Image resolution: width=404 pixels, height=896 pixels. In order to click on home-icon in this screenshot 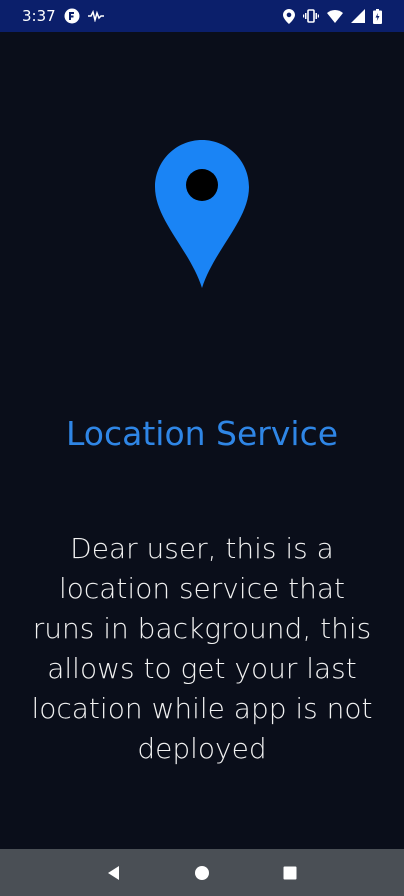, I will do `click(202, 872)`.